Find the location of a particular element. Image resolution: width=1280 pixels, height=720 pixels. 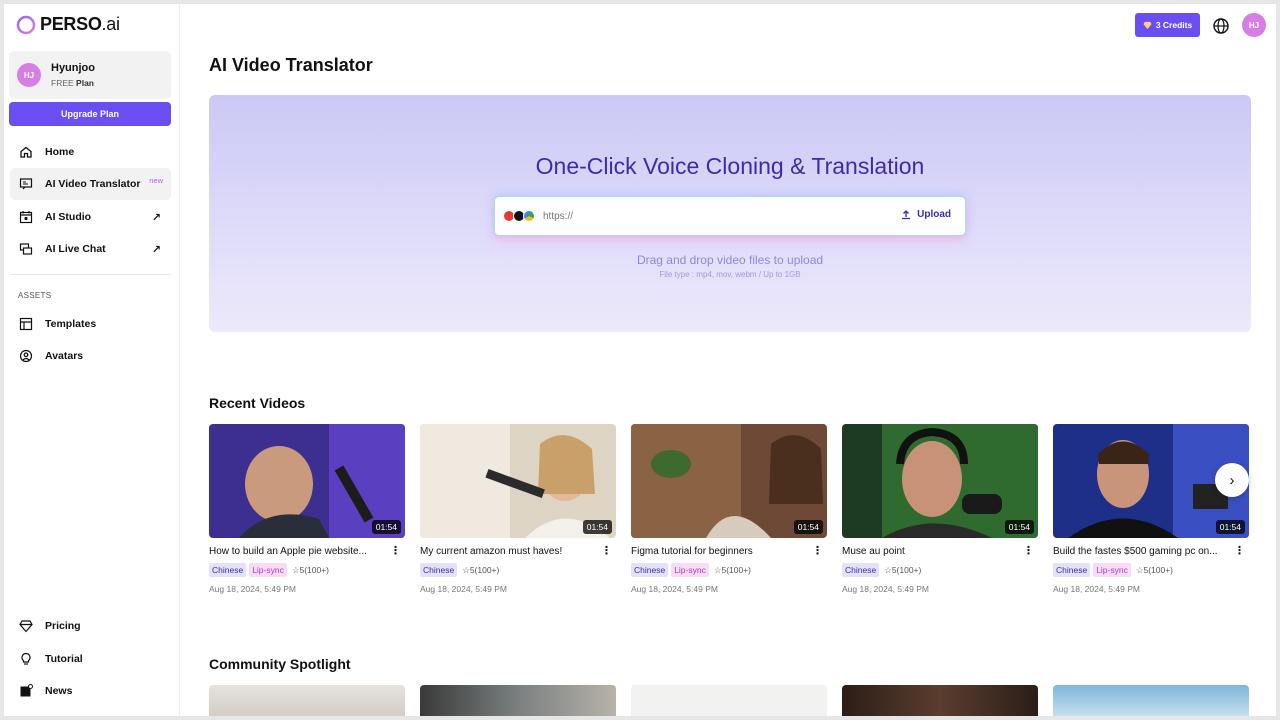

sidebar-item-label: AI Studio is located at coordinates (68, 217).